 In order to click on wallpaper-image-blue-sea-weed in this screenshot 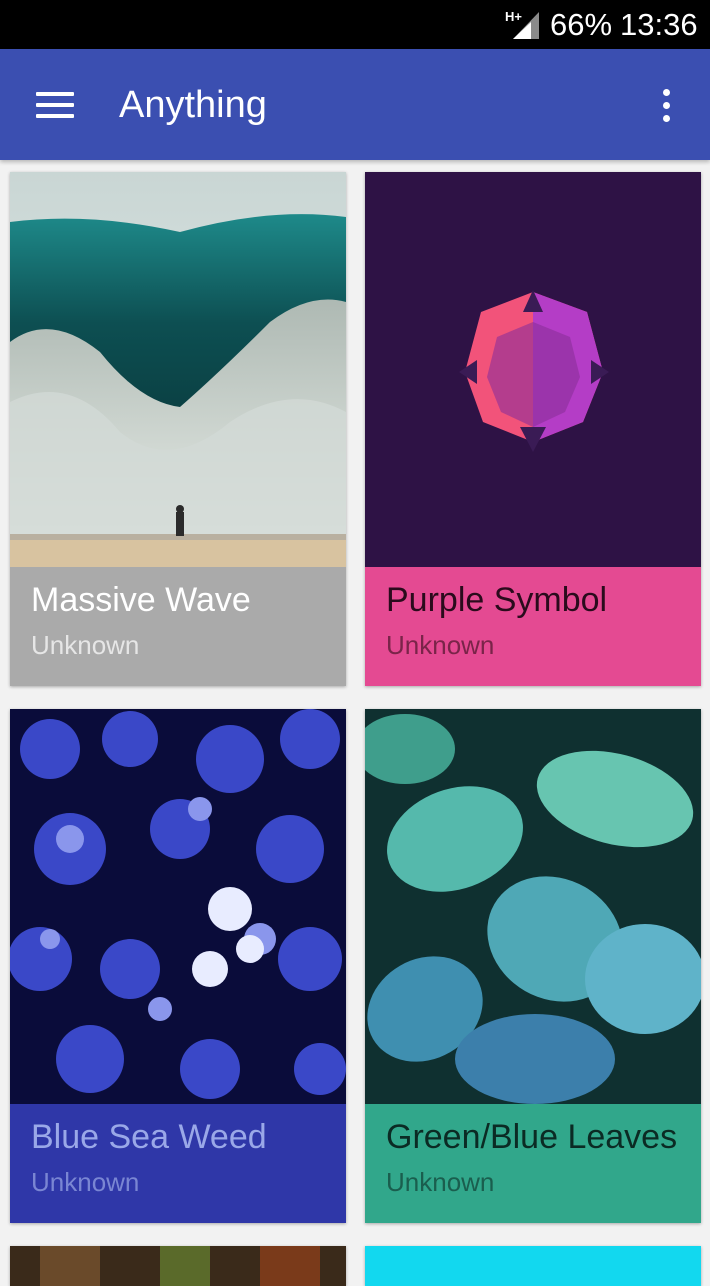, I will do `click(178, 906)`.